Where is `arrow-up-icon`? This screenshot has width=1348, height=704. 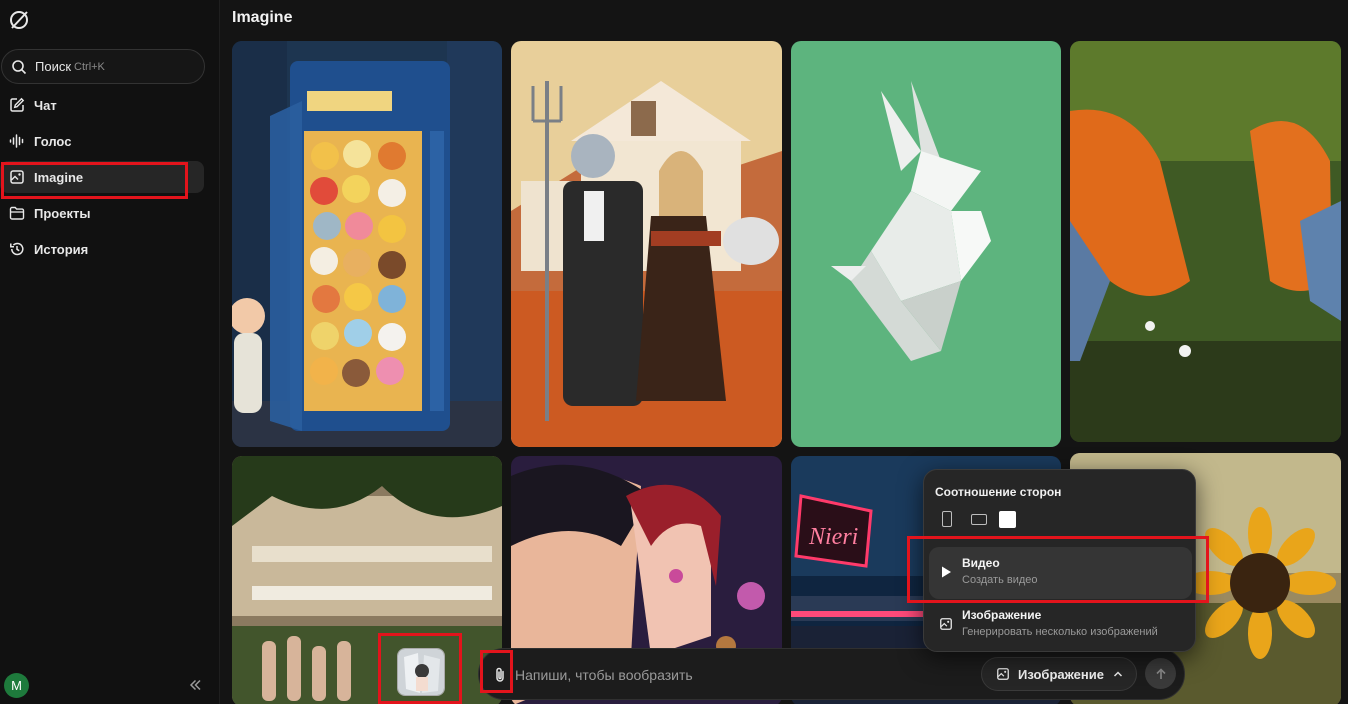 arrow-up-icon is located at coordinates (1160, 673).